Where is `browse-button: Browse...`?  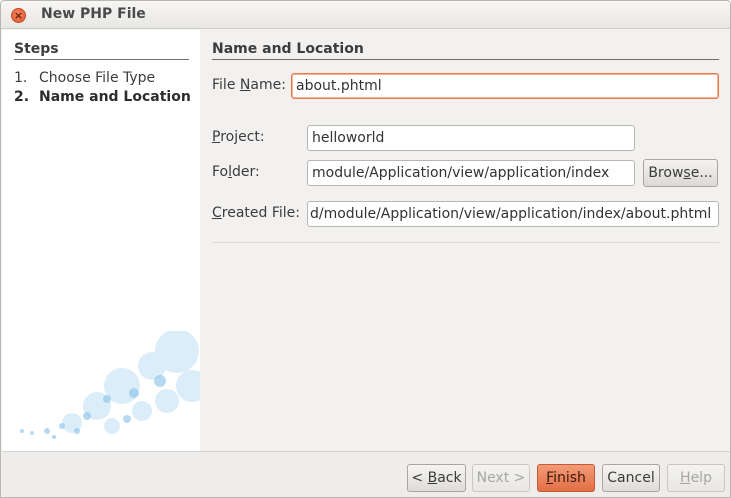 browse-button: Browse... is located at coordinates (680, 173).